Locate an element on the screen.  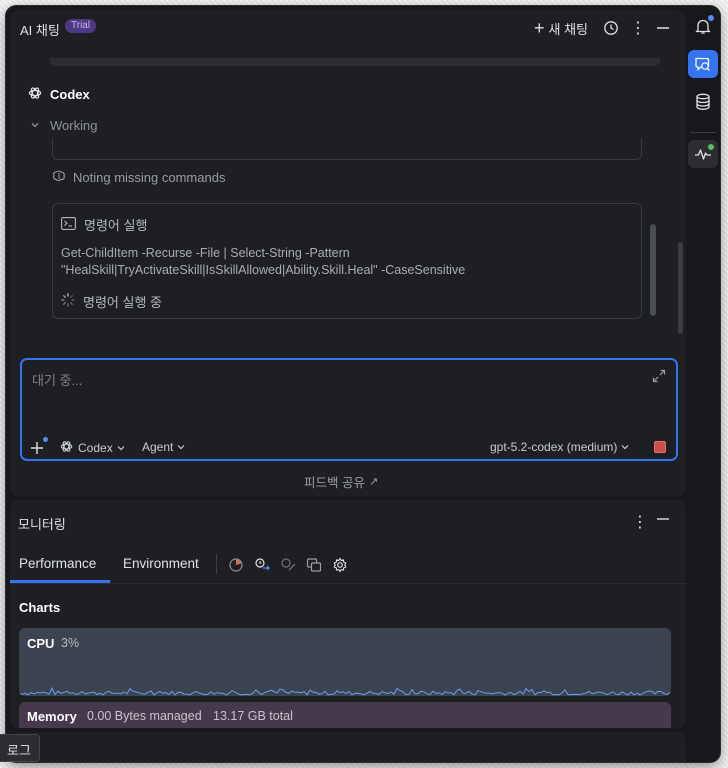
model-label: gpt-5.2-codex (medium) is located at coordinates (554, 447).